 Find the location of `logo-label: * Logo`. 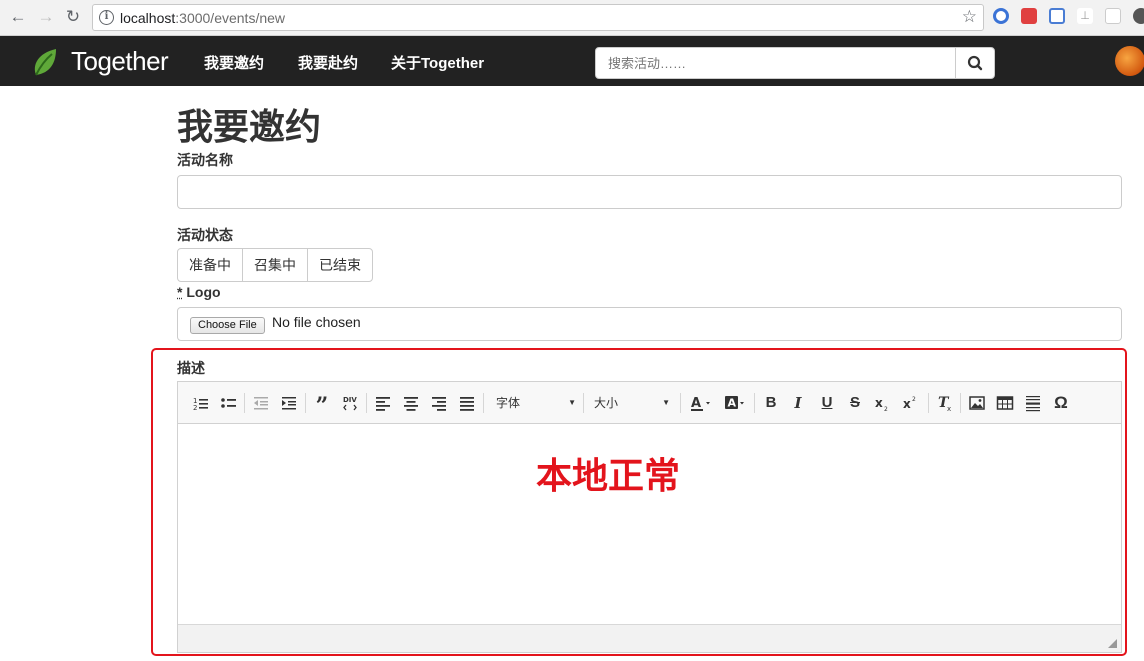

logo-label: * Logo is located at coordinates (199, 292).